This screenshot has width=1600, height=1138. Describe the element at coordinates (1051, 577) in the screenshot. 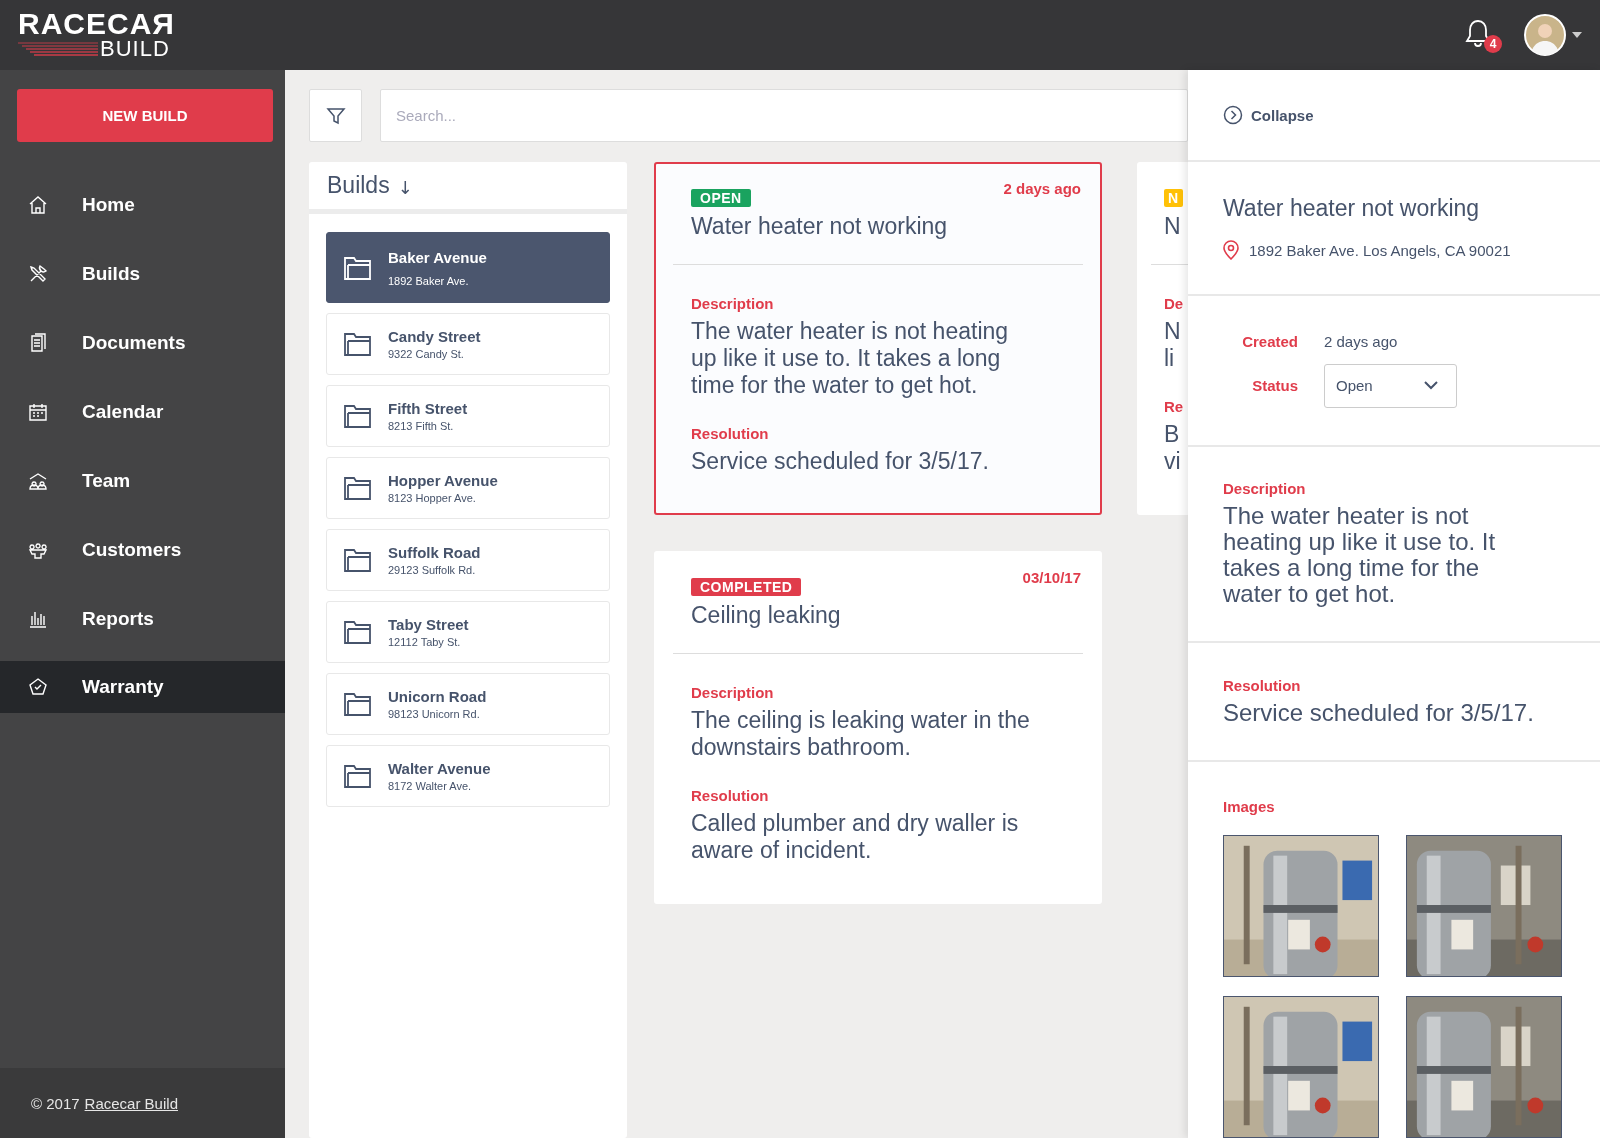

I see `card-date: 03/10/17` at that location.